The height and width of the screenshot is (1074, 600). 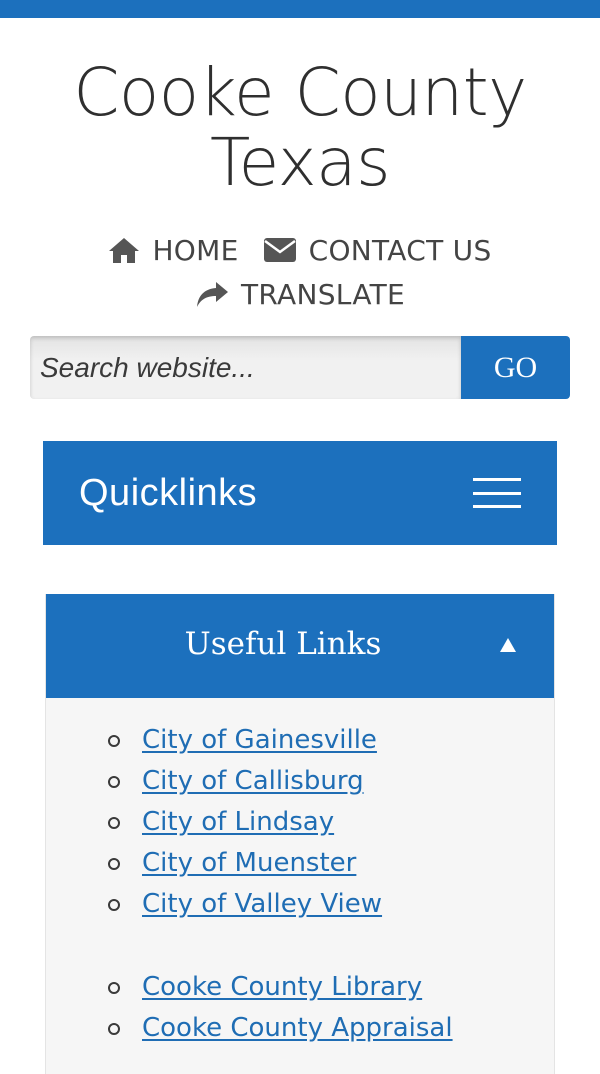 I want to click on link-city-of-lindsay: City of Lindsay, so click(x=238, y=822).